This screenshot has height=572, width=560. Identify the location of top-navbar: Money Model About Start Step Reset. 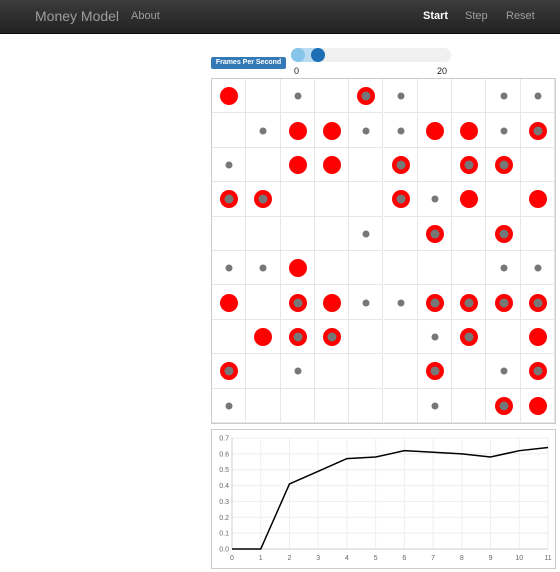
(280, 17).